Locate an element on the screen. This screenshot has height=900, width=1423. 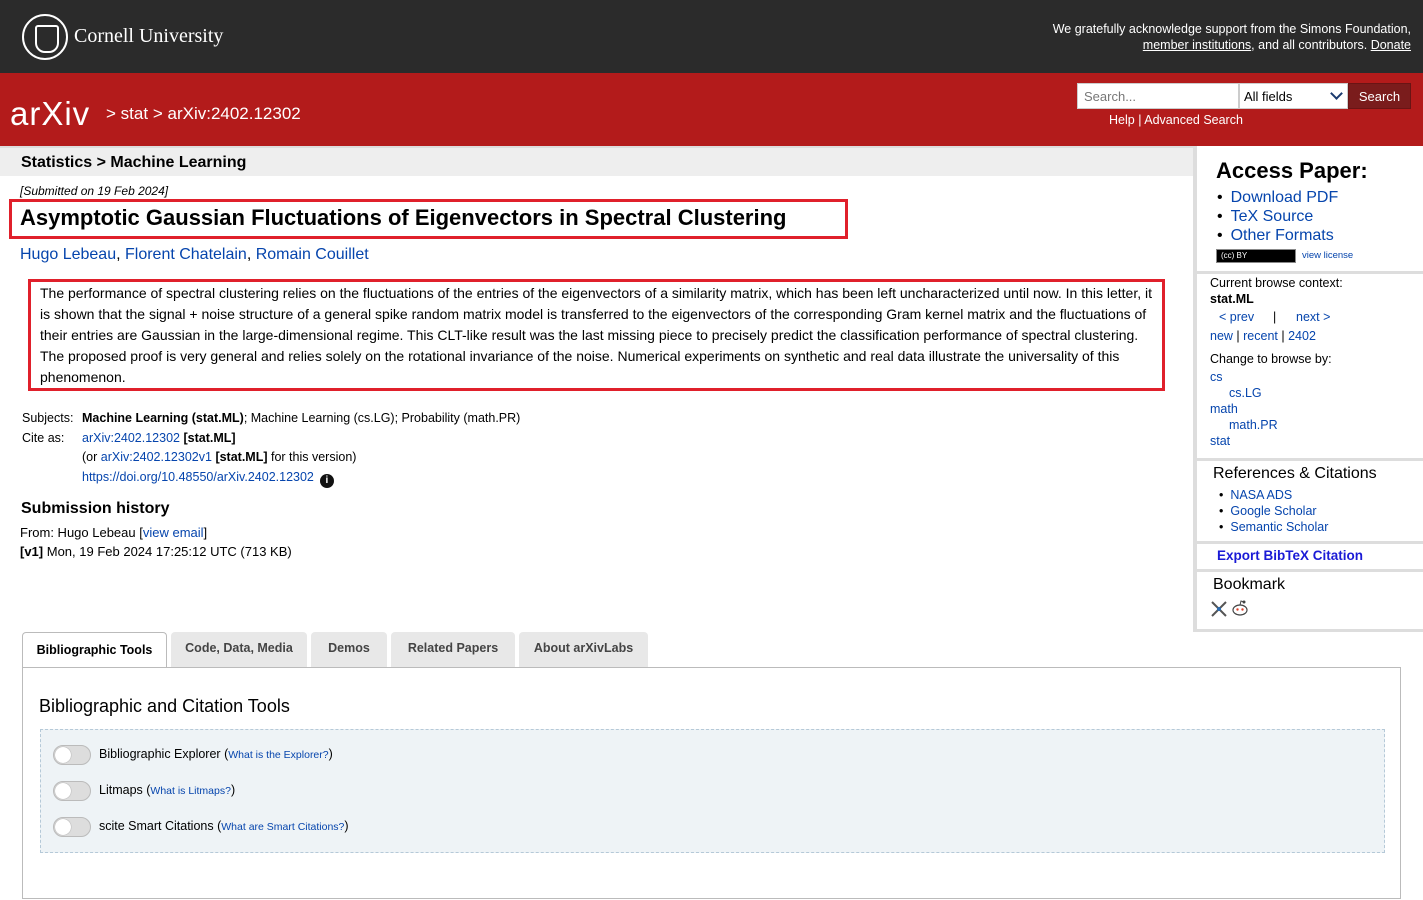
tab-demos: Demos is located at coordinates (349, 649).